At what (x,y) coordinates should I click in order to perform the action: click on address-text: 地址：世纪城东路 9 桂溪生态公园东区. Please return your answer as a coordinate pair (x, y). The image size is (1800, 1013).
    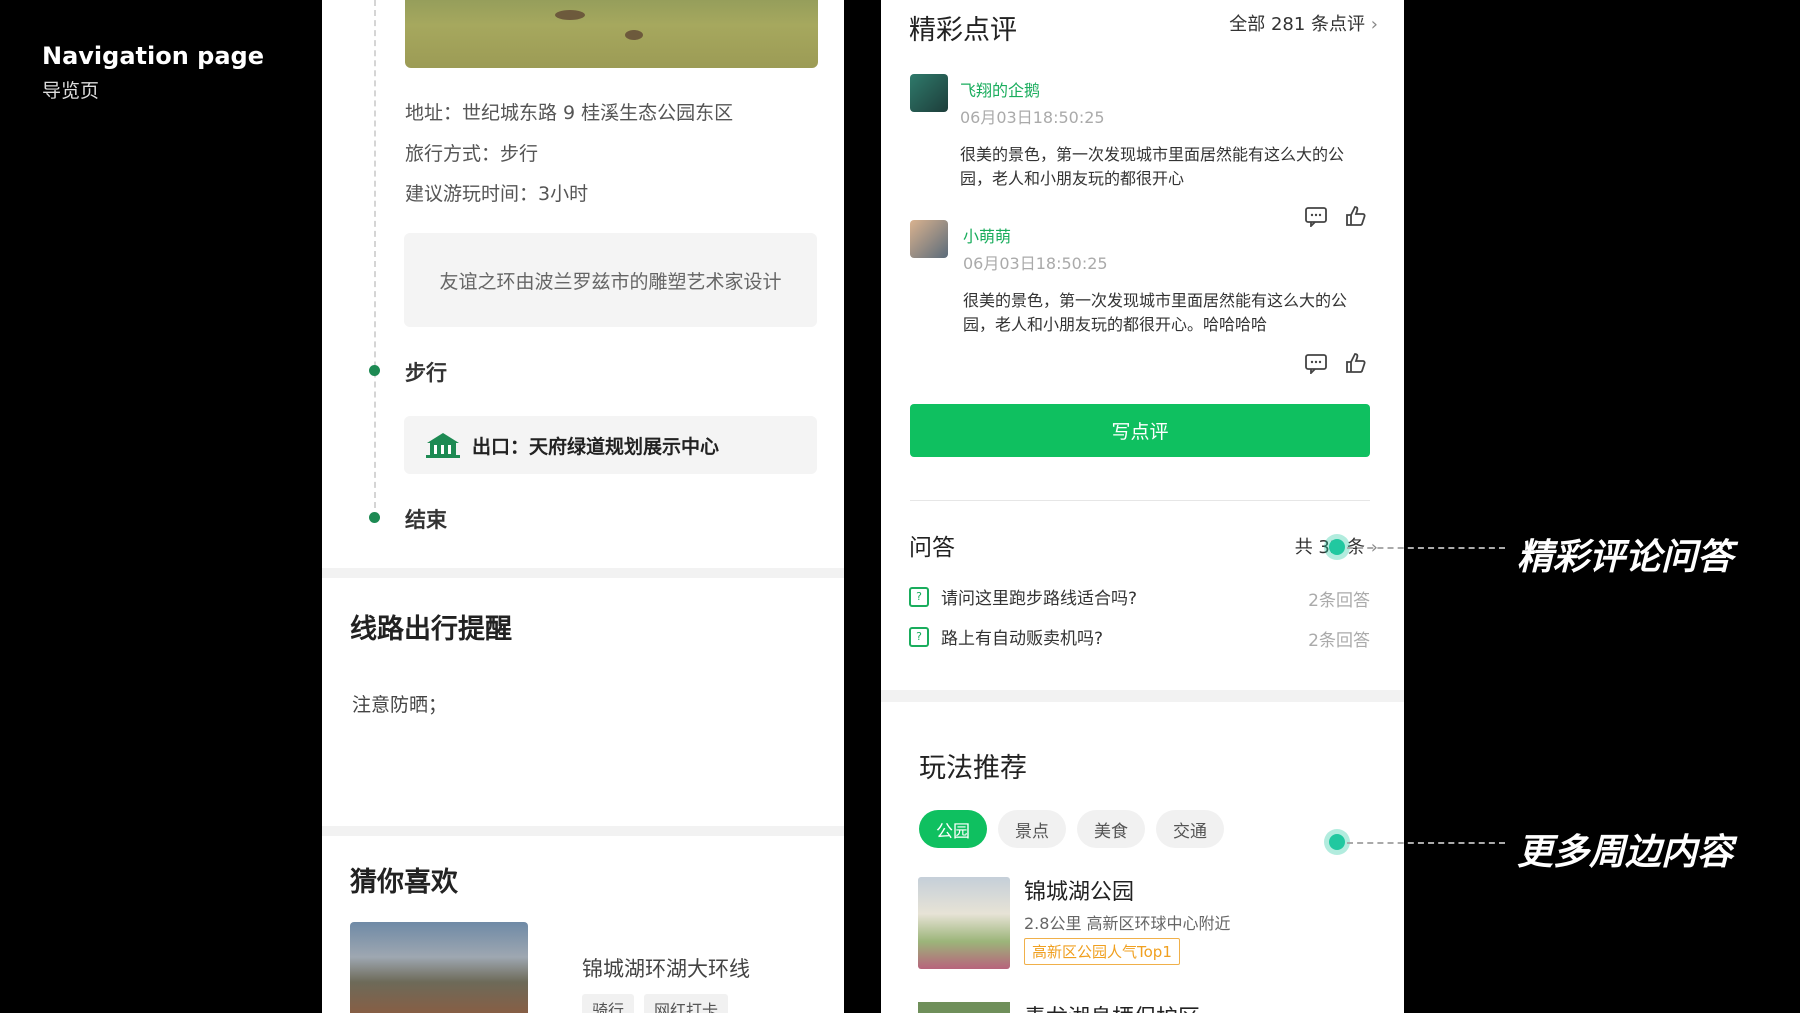
    Looking at the image, I should click on (569, 113).